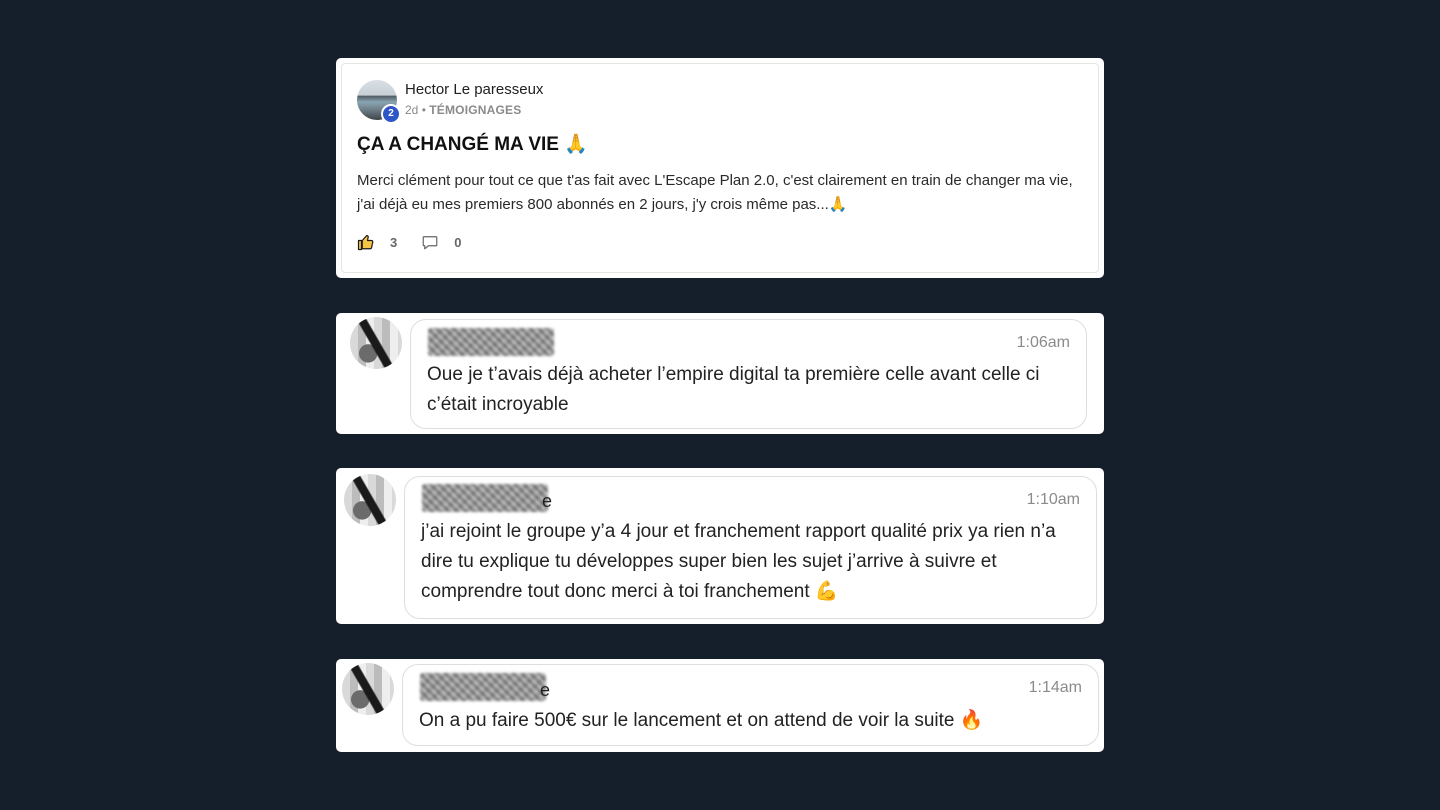 The image size is (1440, 810). What do you see at coordinates (720, 102) in the screenshot?
I see `post-header: 2 Hector Le paresseux 2d • TÉMOIGNAGES` at bounding box center [720, 102].